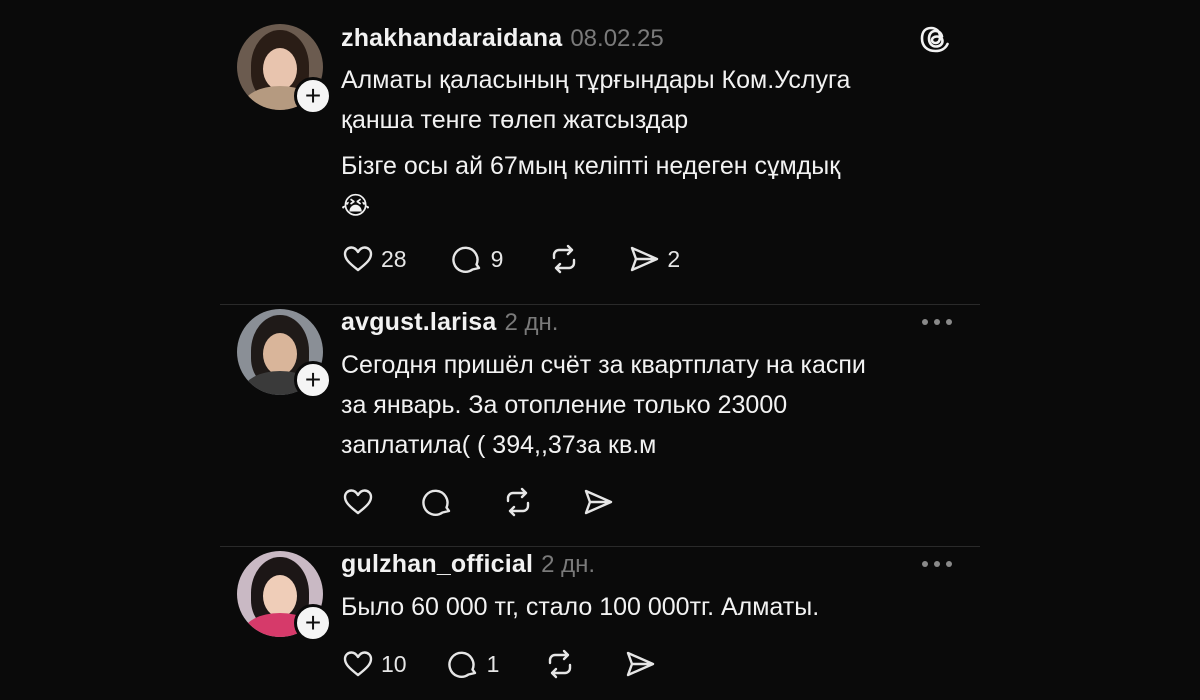 Image resolution: width=1200 pixels, height=700 pixels. I want to click on threads-logo-icon, so click(936, 38).